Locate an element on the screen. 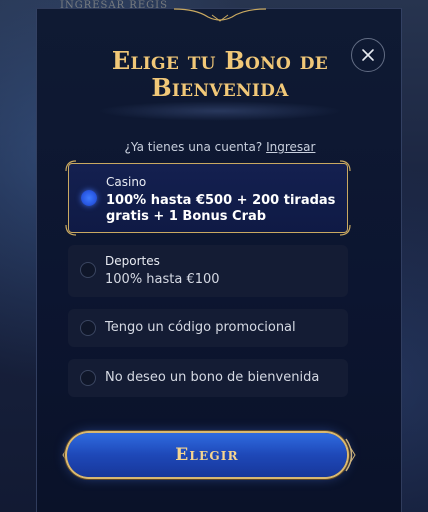 This screenshot has height=512, width=428. radio-casino is located at coordinates (89, 198).